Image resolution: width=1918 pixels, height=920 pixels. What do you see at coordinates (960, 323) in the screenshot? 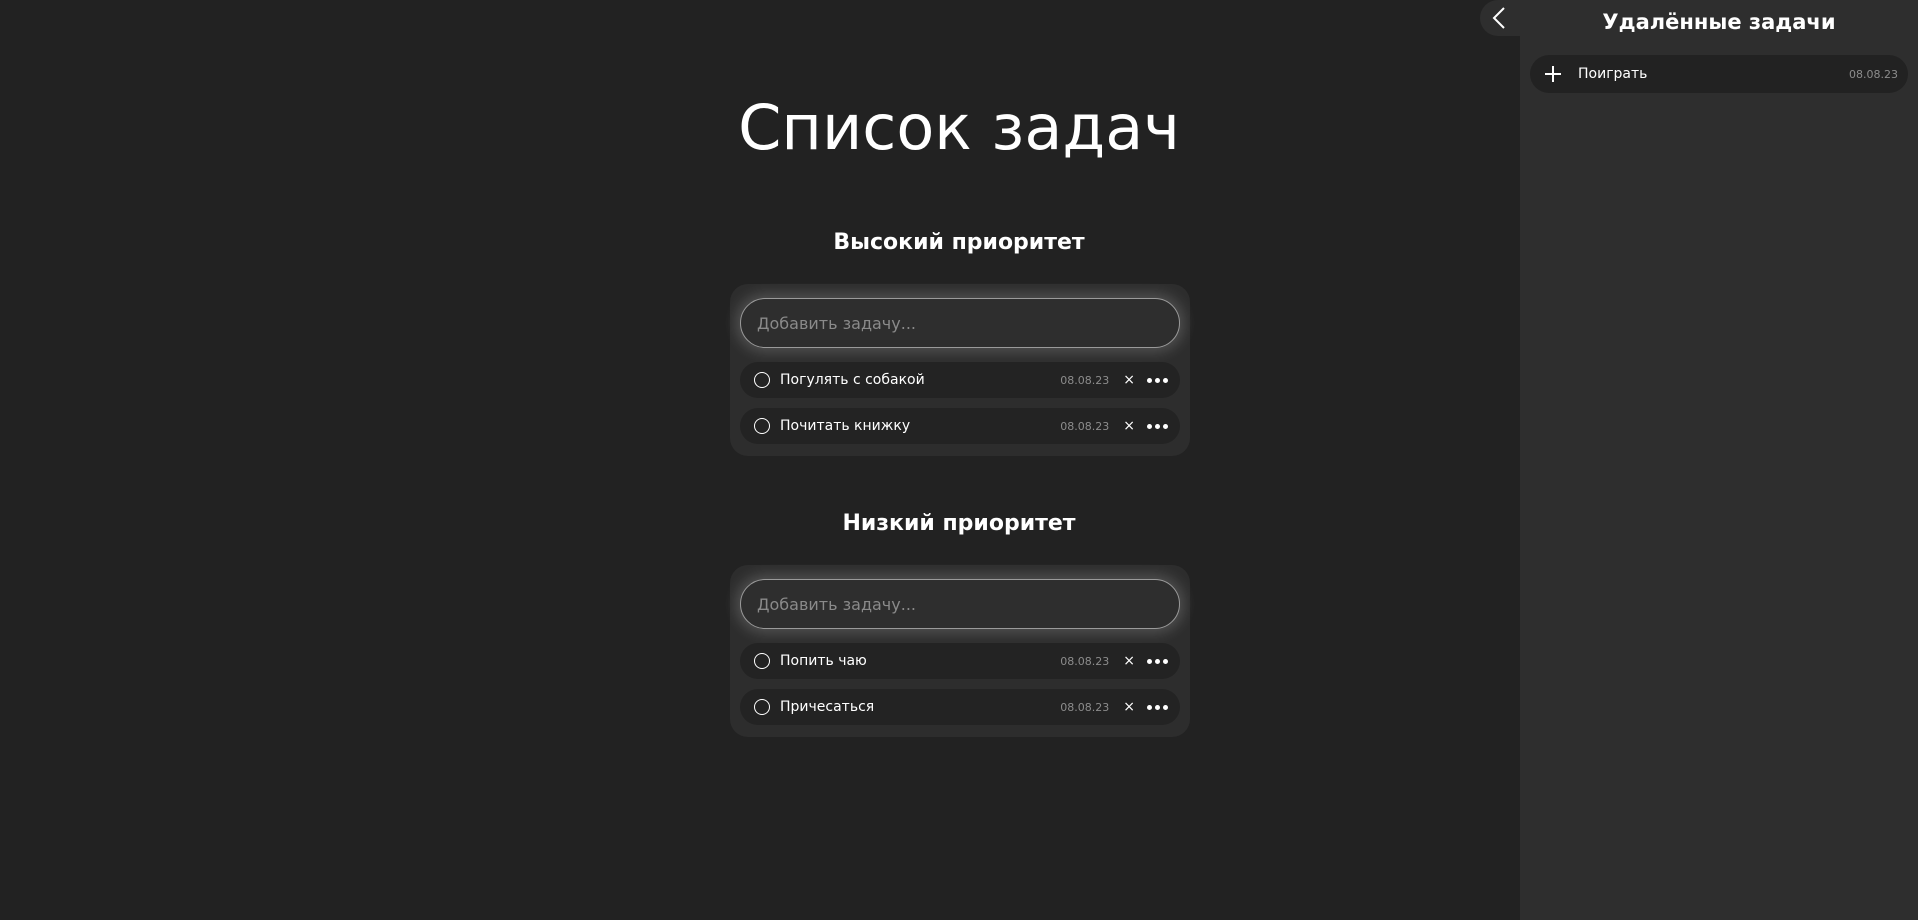
I see `add-task-input-high` at bounding box center [960, 323].